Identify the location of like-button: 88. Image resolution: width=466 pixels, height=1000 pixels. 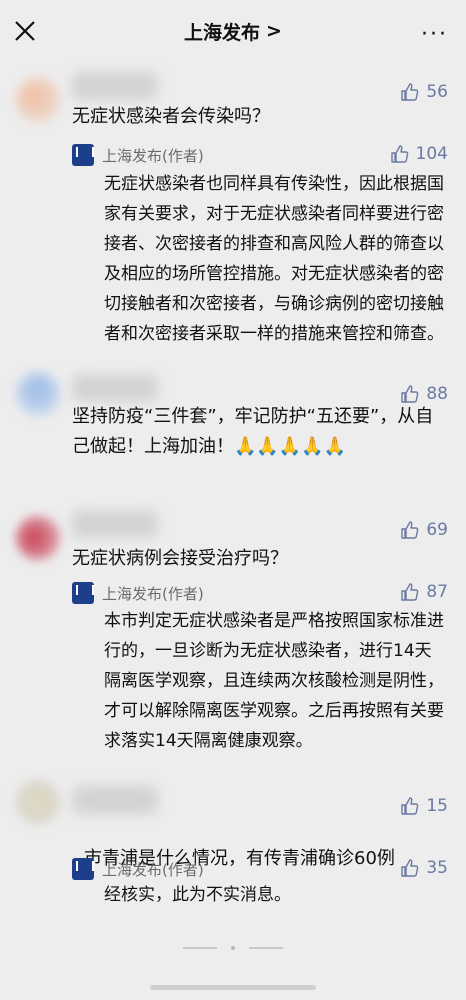
(424, 394).